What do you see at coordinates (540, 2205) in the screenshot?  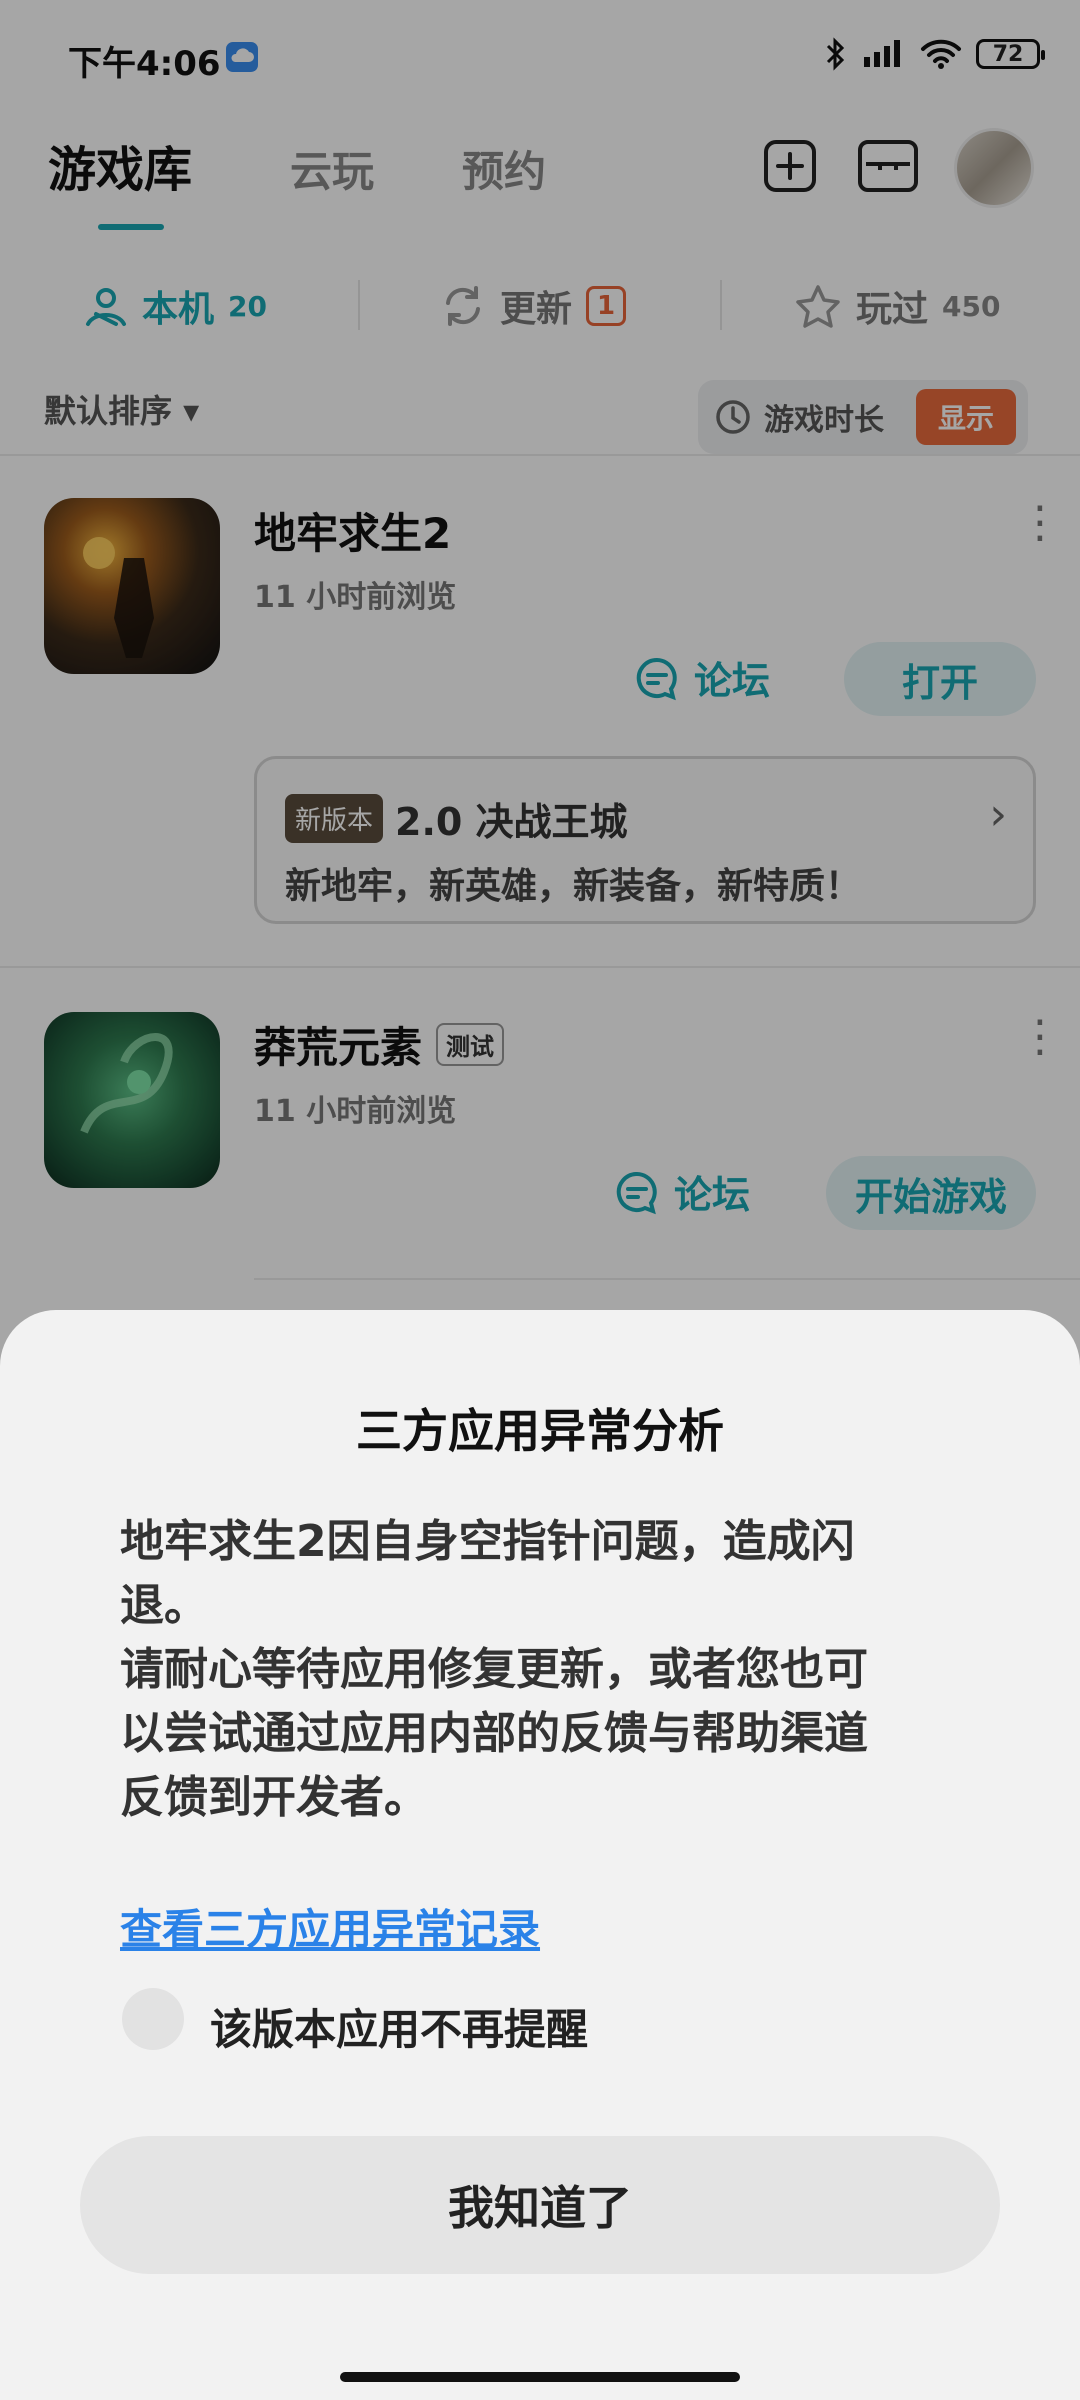 I see `acknowledge-button: 我知道了` at bounding box center [540, 2205].